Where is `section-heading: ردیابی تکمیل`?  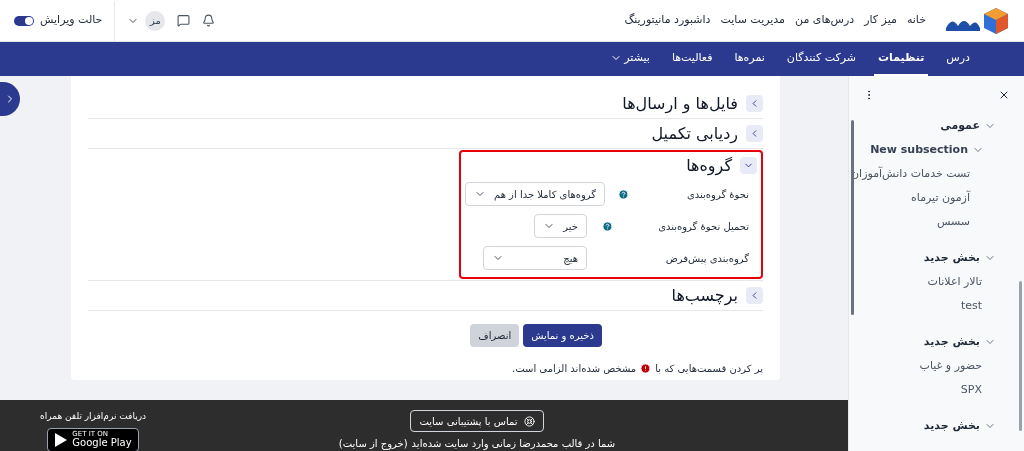 section-heading: ردیابی تکمیل is located at coordinates (694, 133).